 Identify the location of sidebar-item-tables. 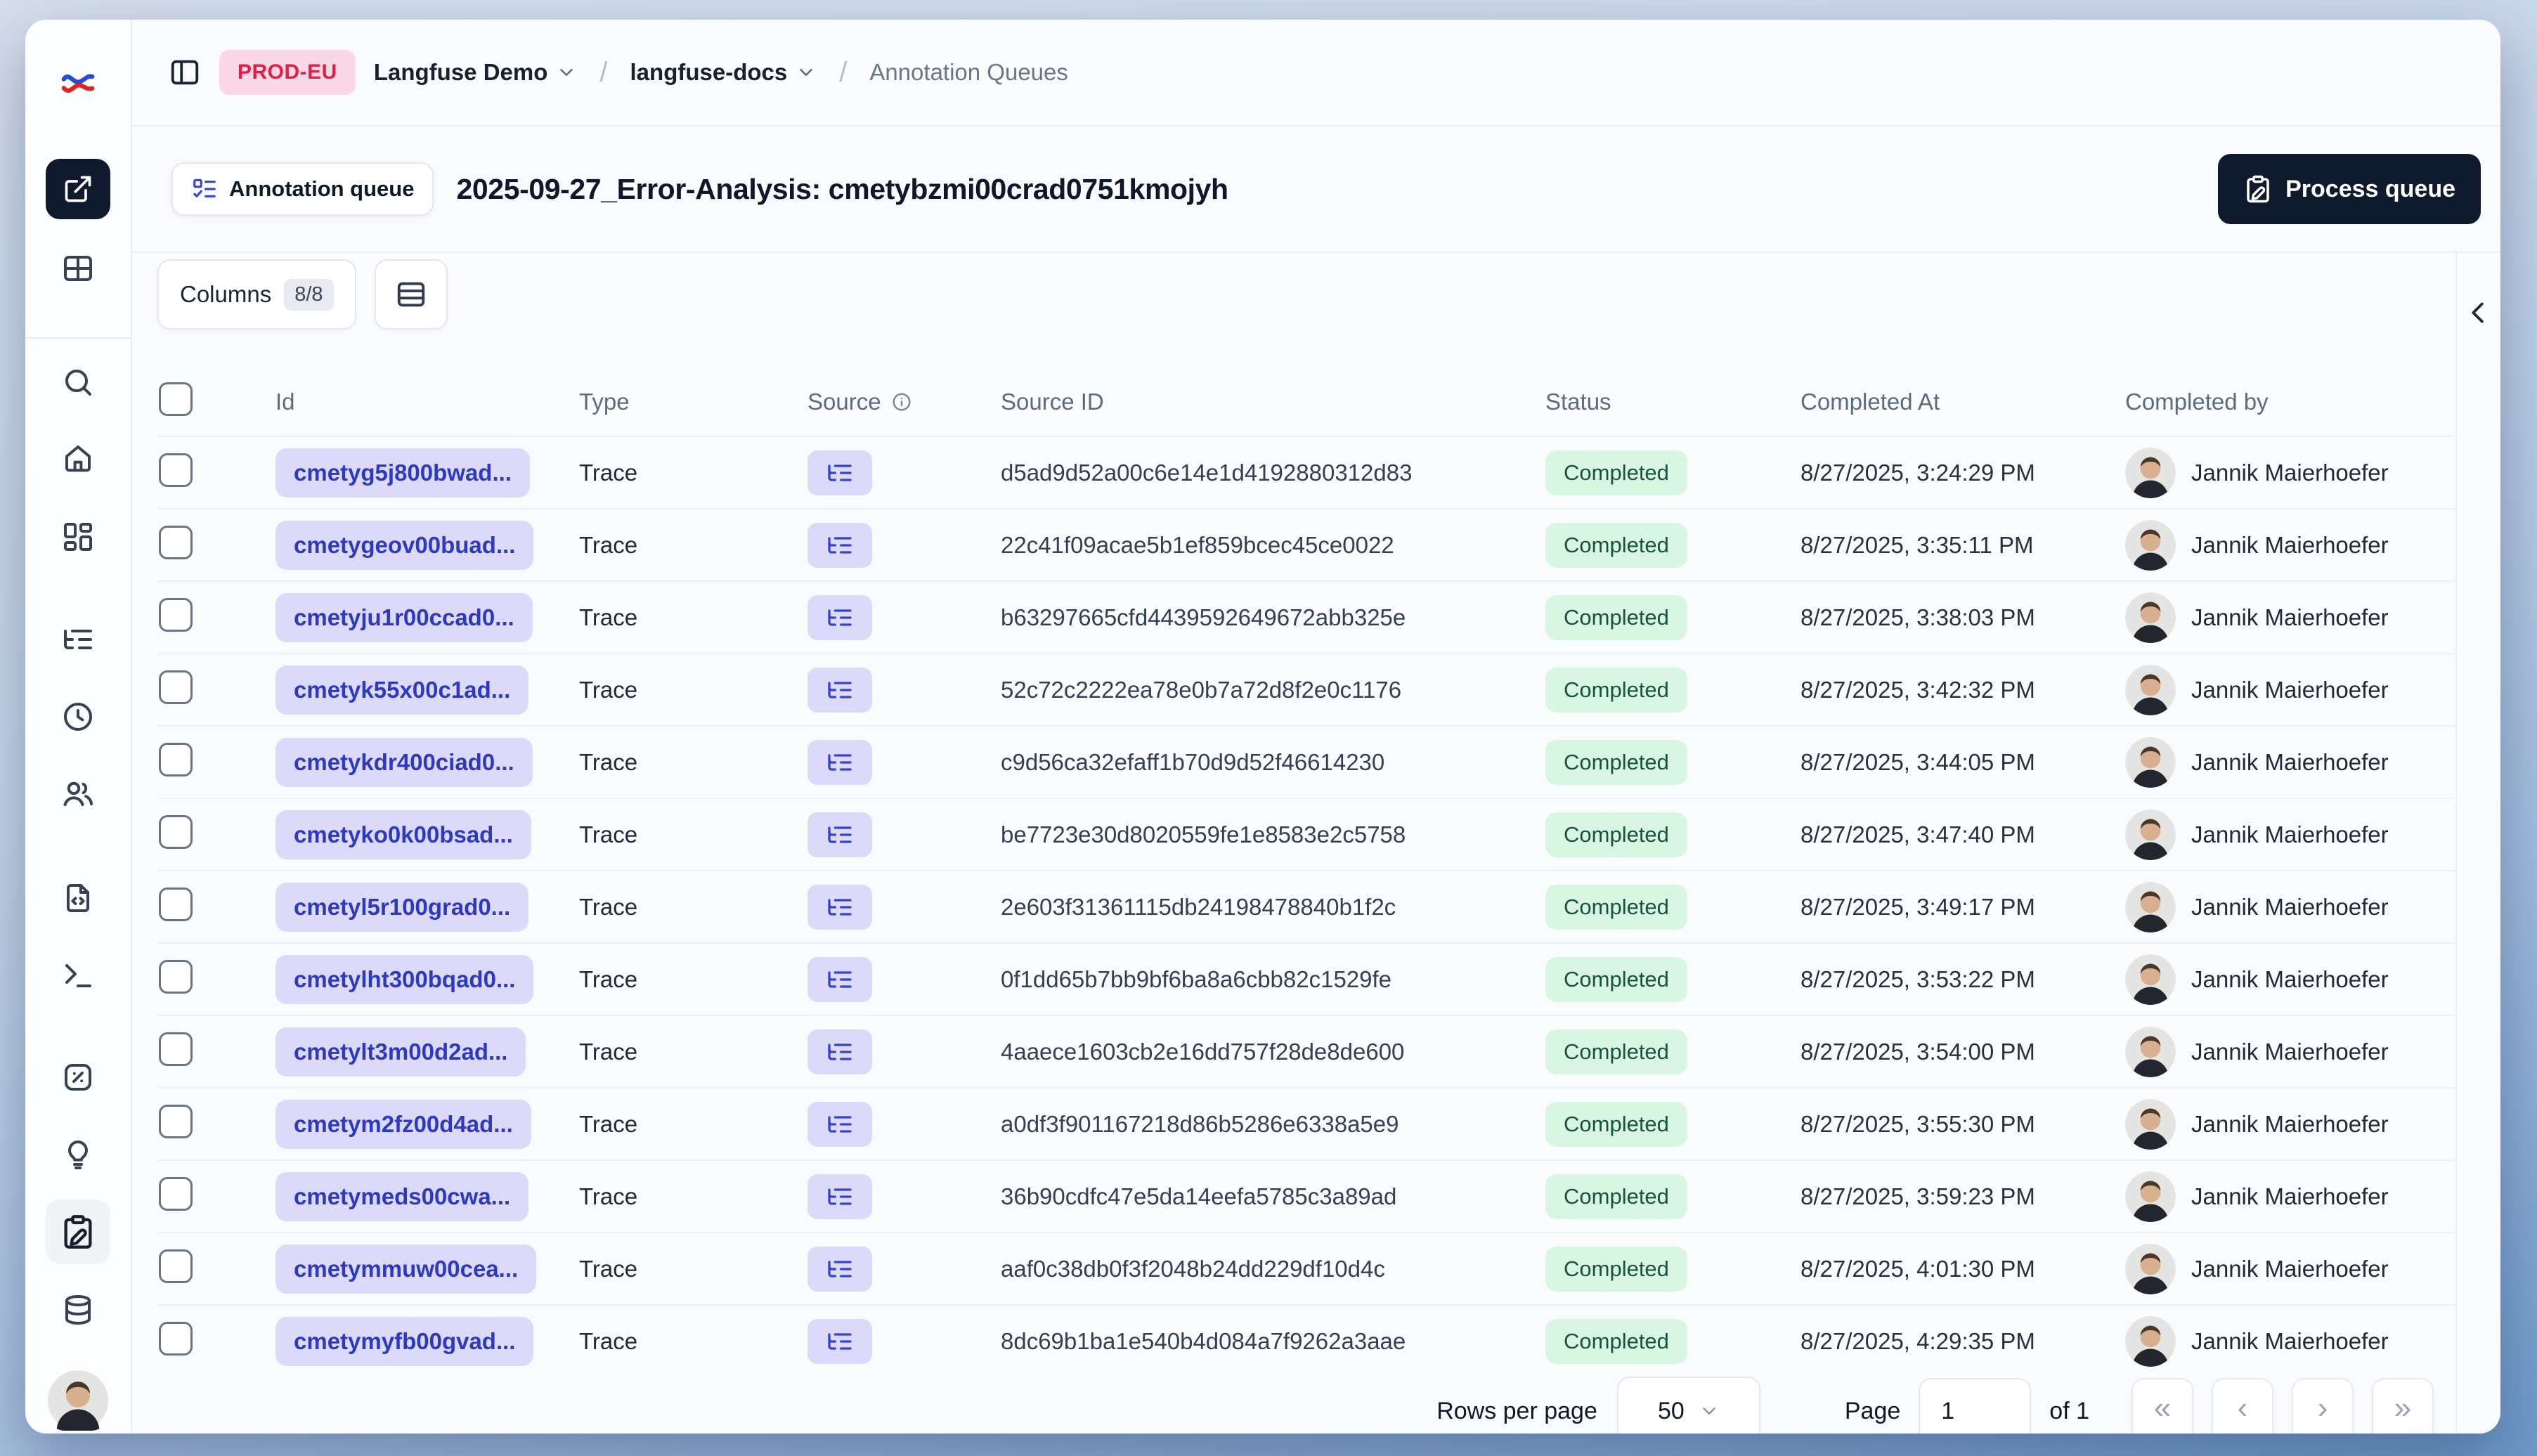
(78, 269).